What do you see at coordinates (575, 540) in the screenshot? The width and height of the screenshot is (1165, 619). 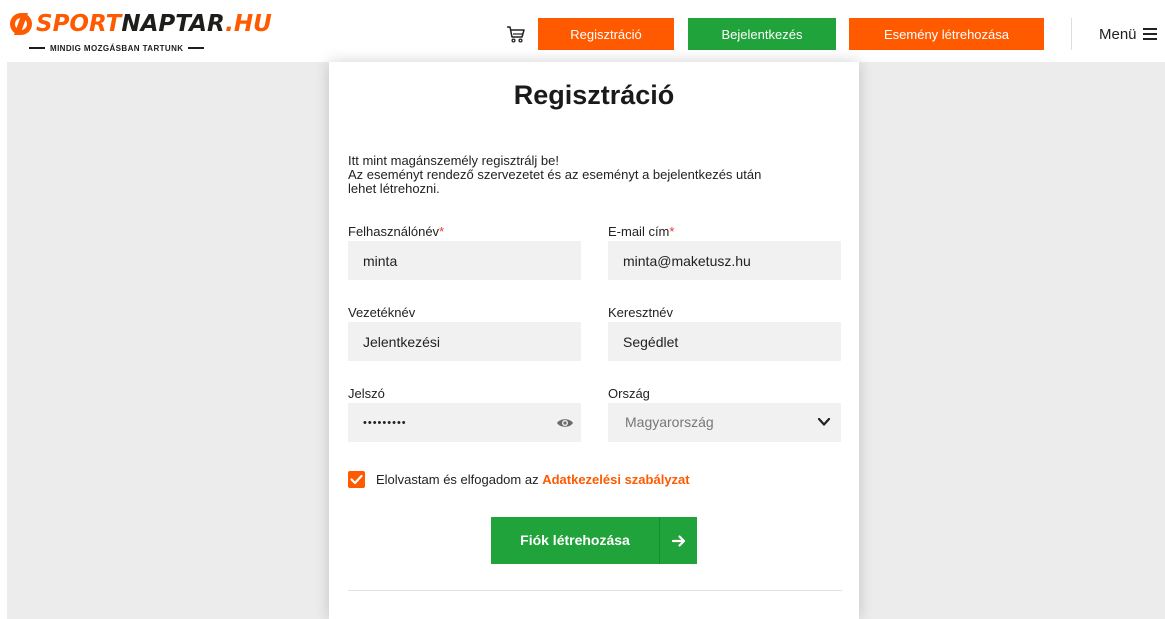 I see `create-account-label: Fiók létrehozása` at bounding box center [575, 540].